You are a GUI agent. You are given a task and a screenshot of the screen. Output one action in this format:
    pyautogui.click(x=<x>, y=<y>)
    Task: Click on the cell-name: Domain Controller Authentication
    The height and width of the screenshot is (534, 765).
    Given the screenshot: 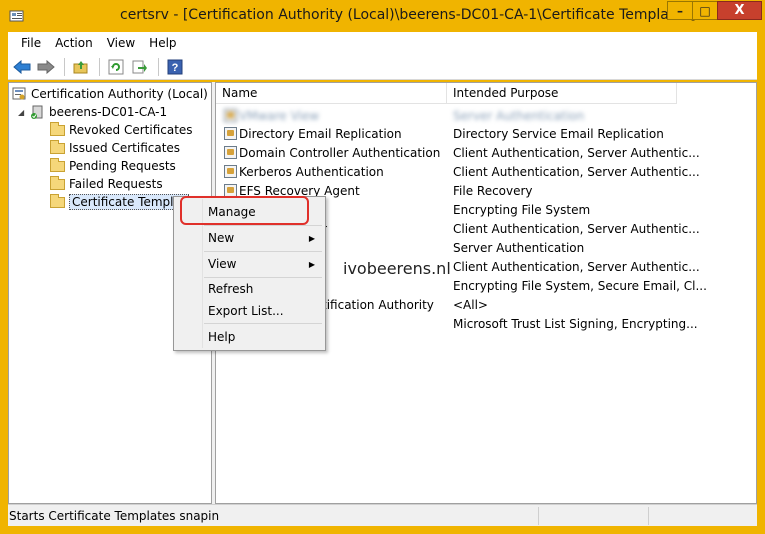 What is the action you would take?
    pyautogui.click(x=340, y=152)
    